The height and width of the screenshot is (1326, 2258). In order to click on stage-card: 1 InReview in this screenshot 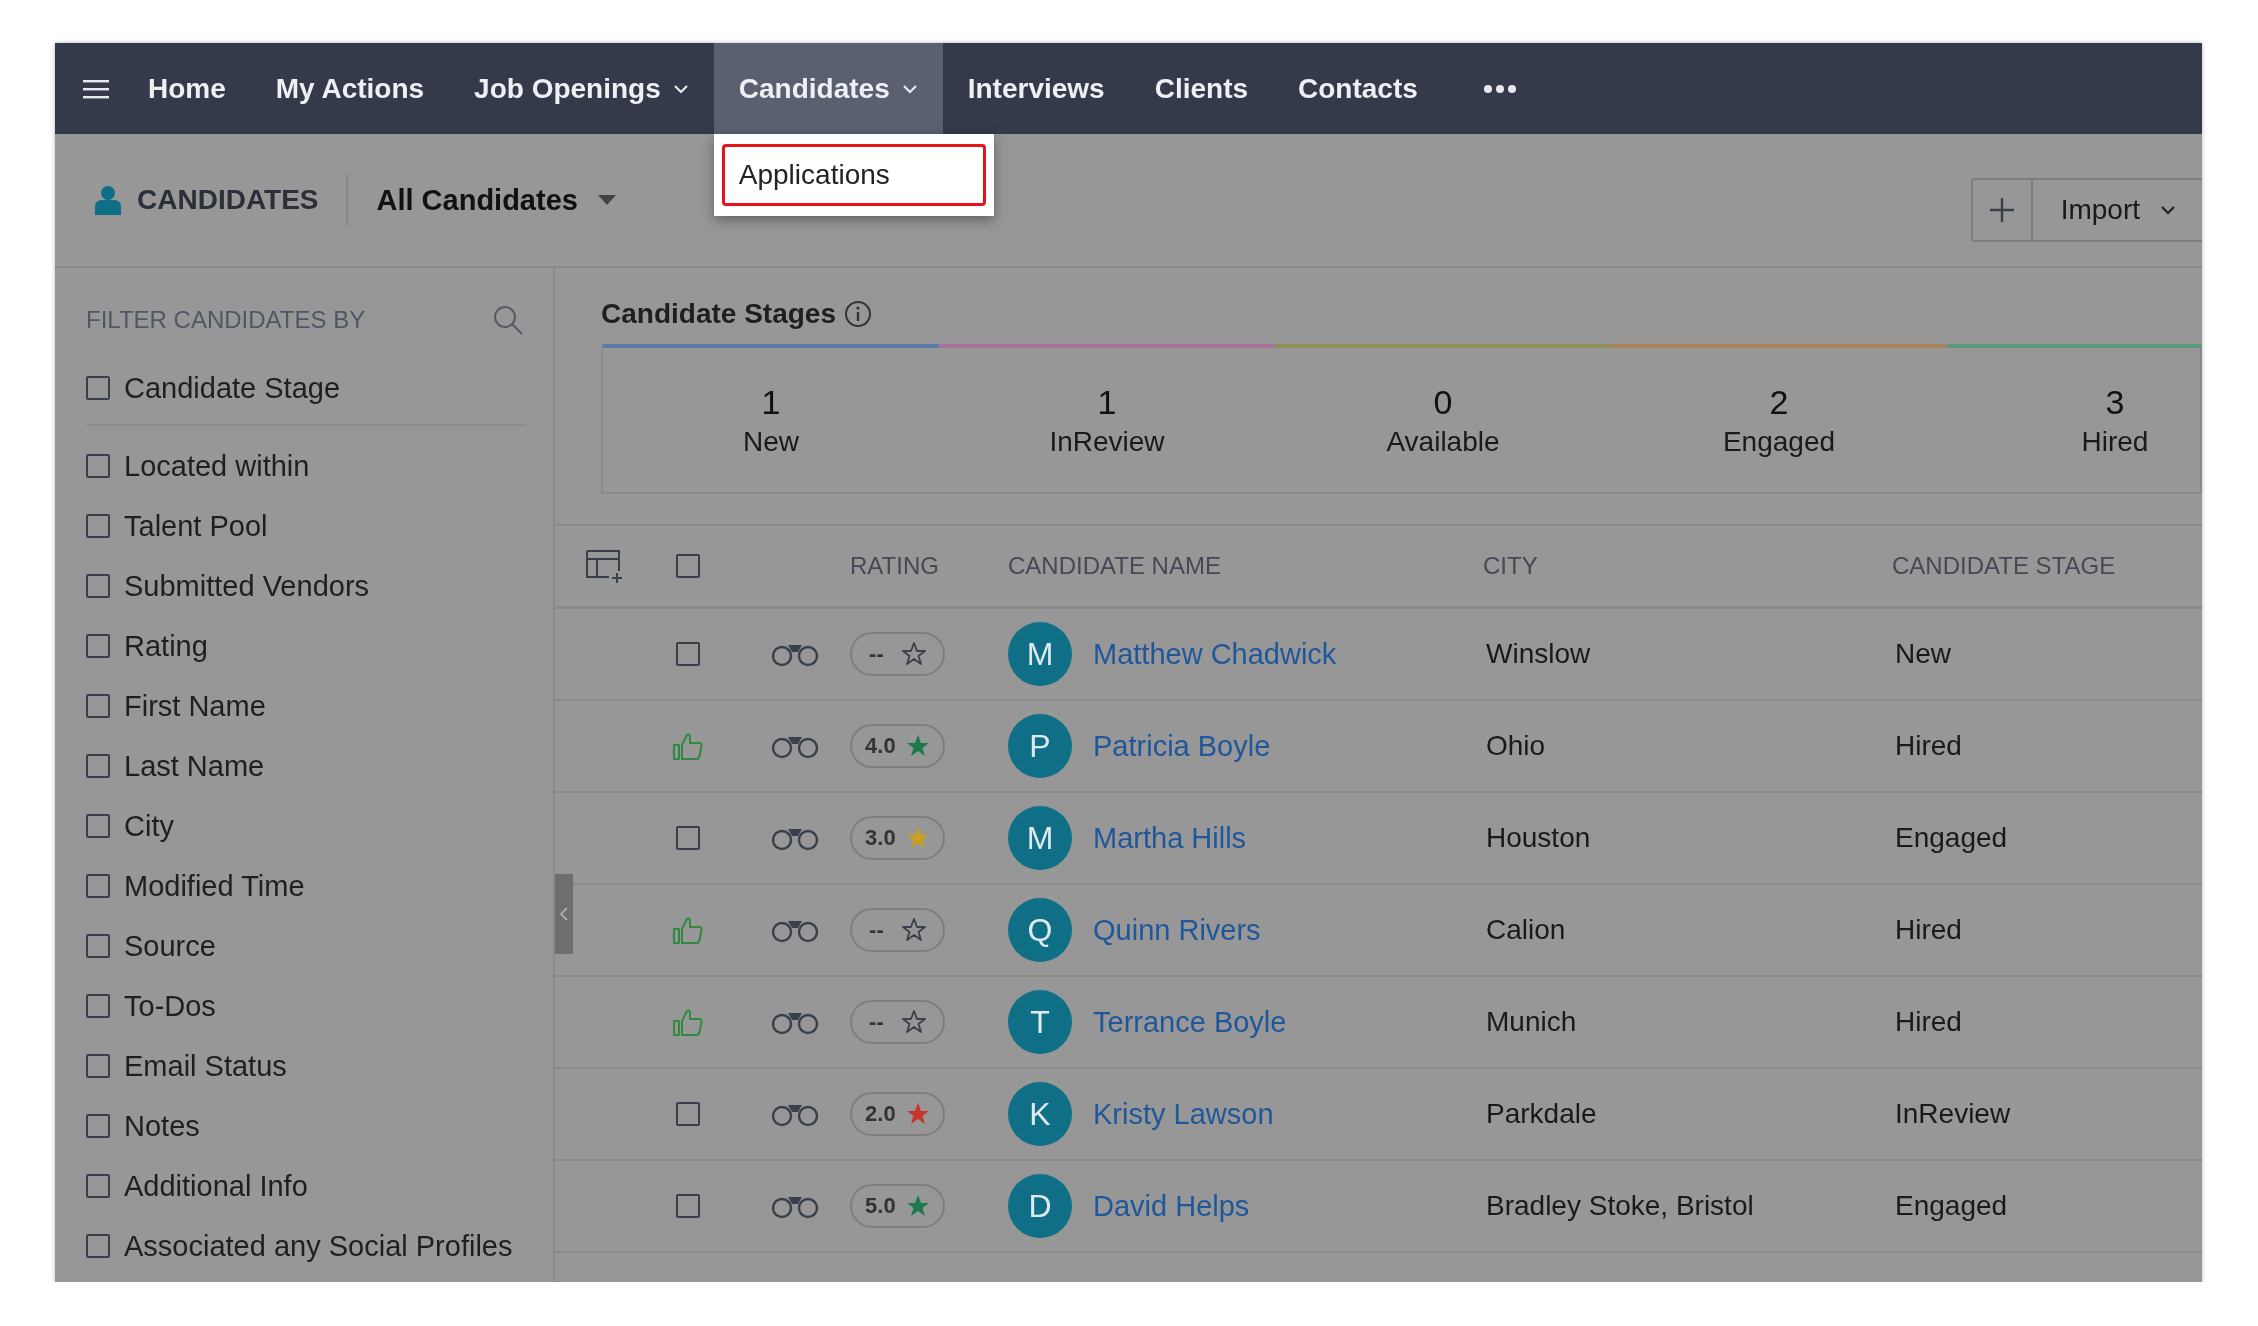, I will do `click(1107, 418)`.